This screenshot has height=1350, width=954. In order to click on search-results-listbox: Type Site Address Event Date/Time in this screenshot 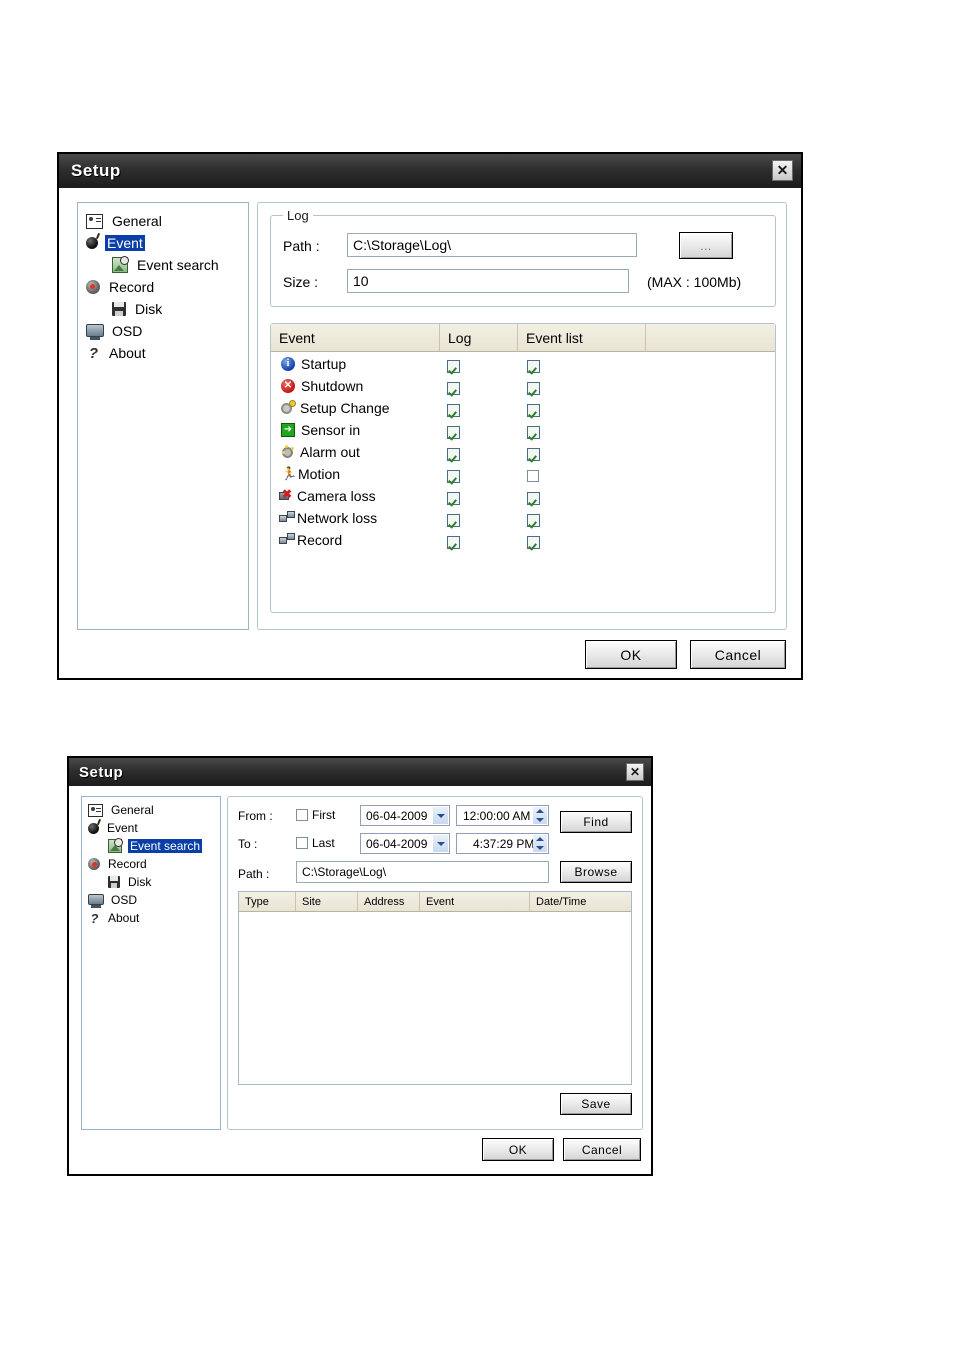, I will do `click(435, 988)`.